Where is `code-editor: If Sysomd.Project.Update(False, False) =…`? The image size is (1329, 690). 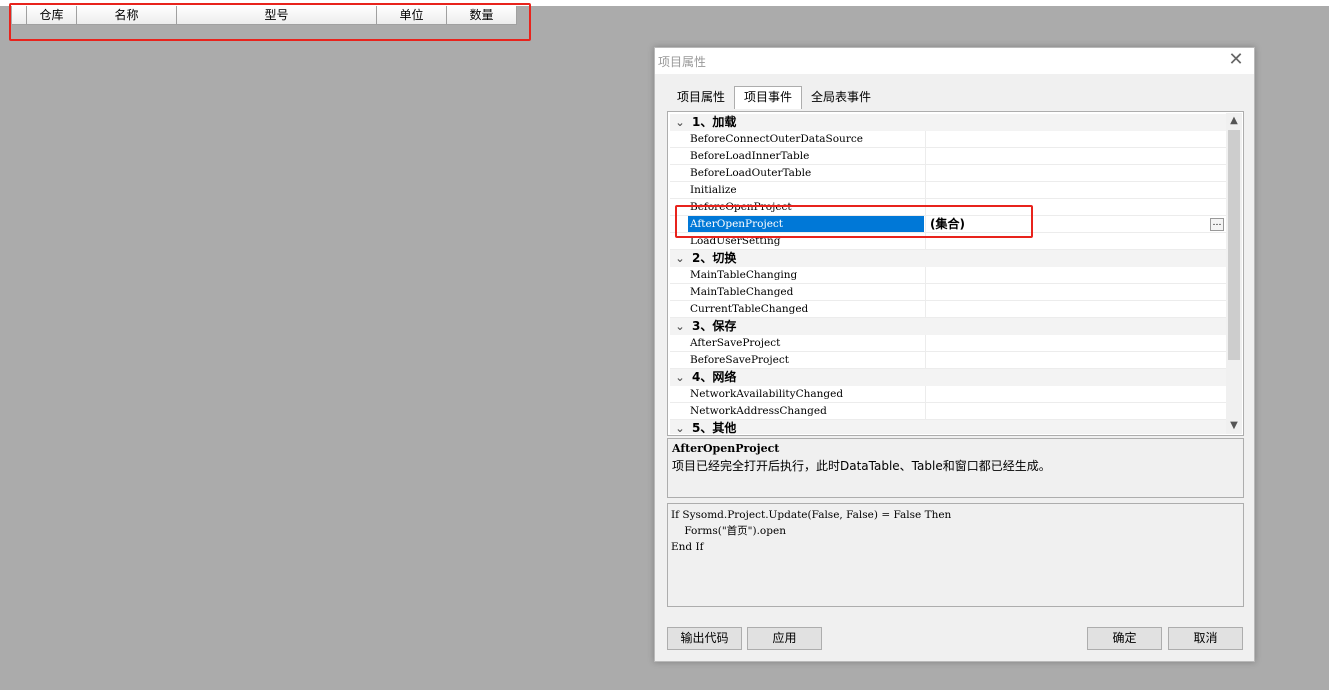
code-editor: If Sysomd.Project.Update(False, False) =… is located at coordinates (955, 555).